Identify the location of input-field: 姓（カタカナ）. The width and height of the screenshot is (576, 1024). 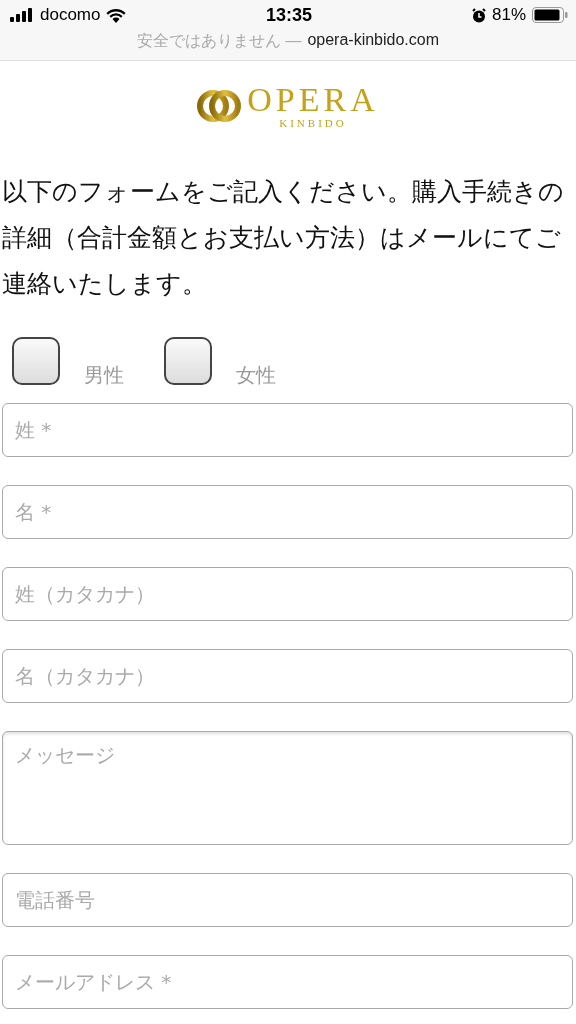
(287, 594).